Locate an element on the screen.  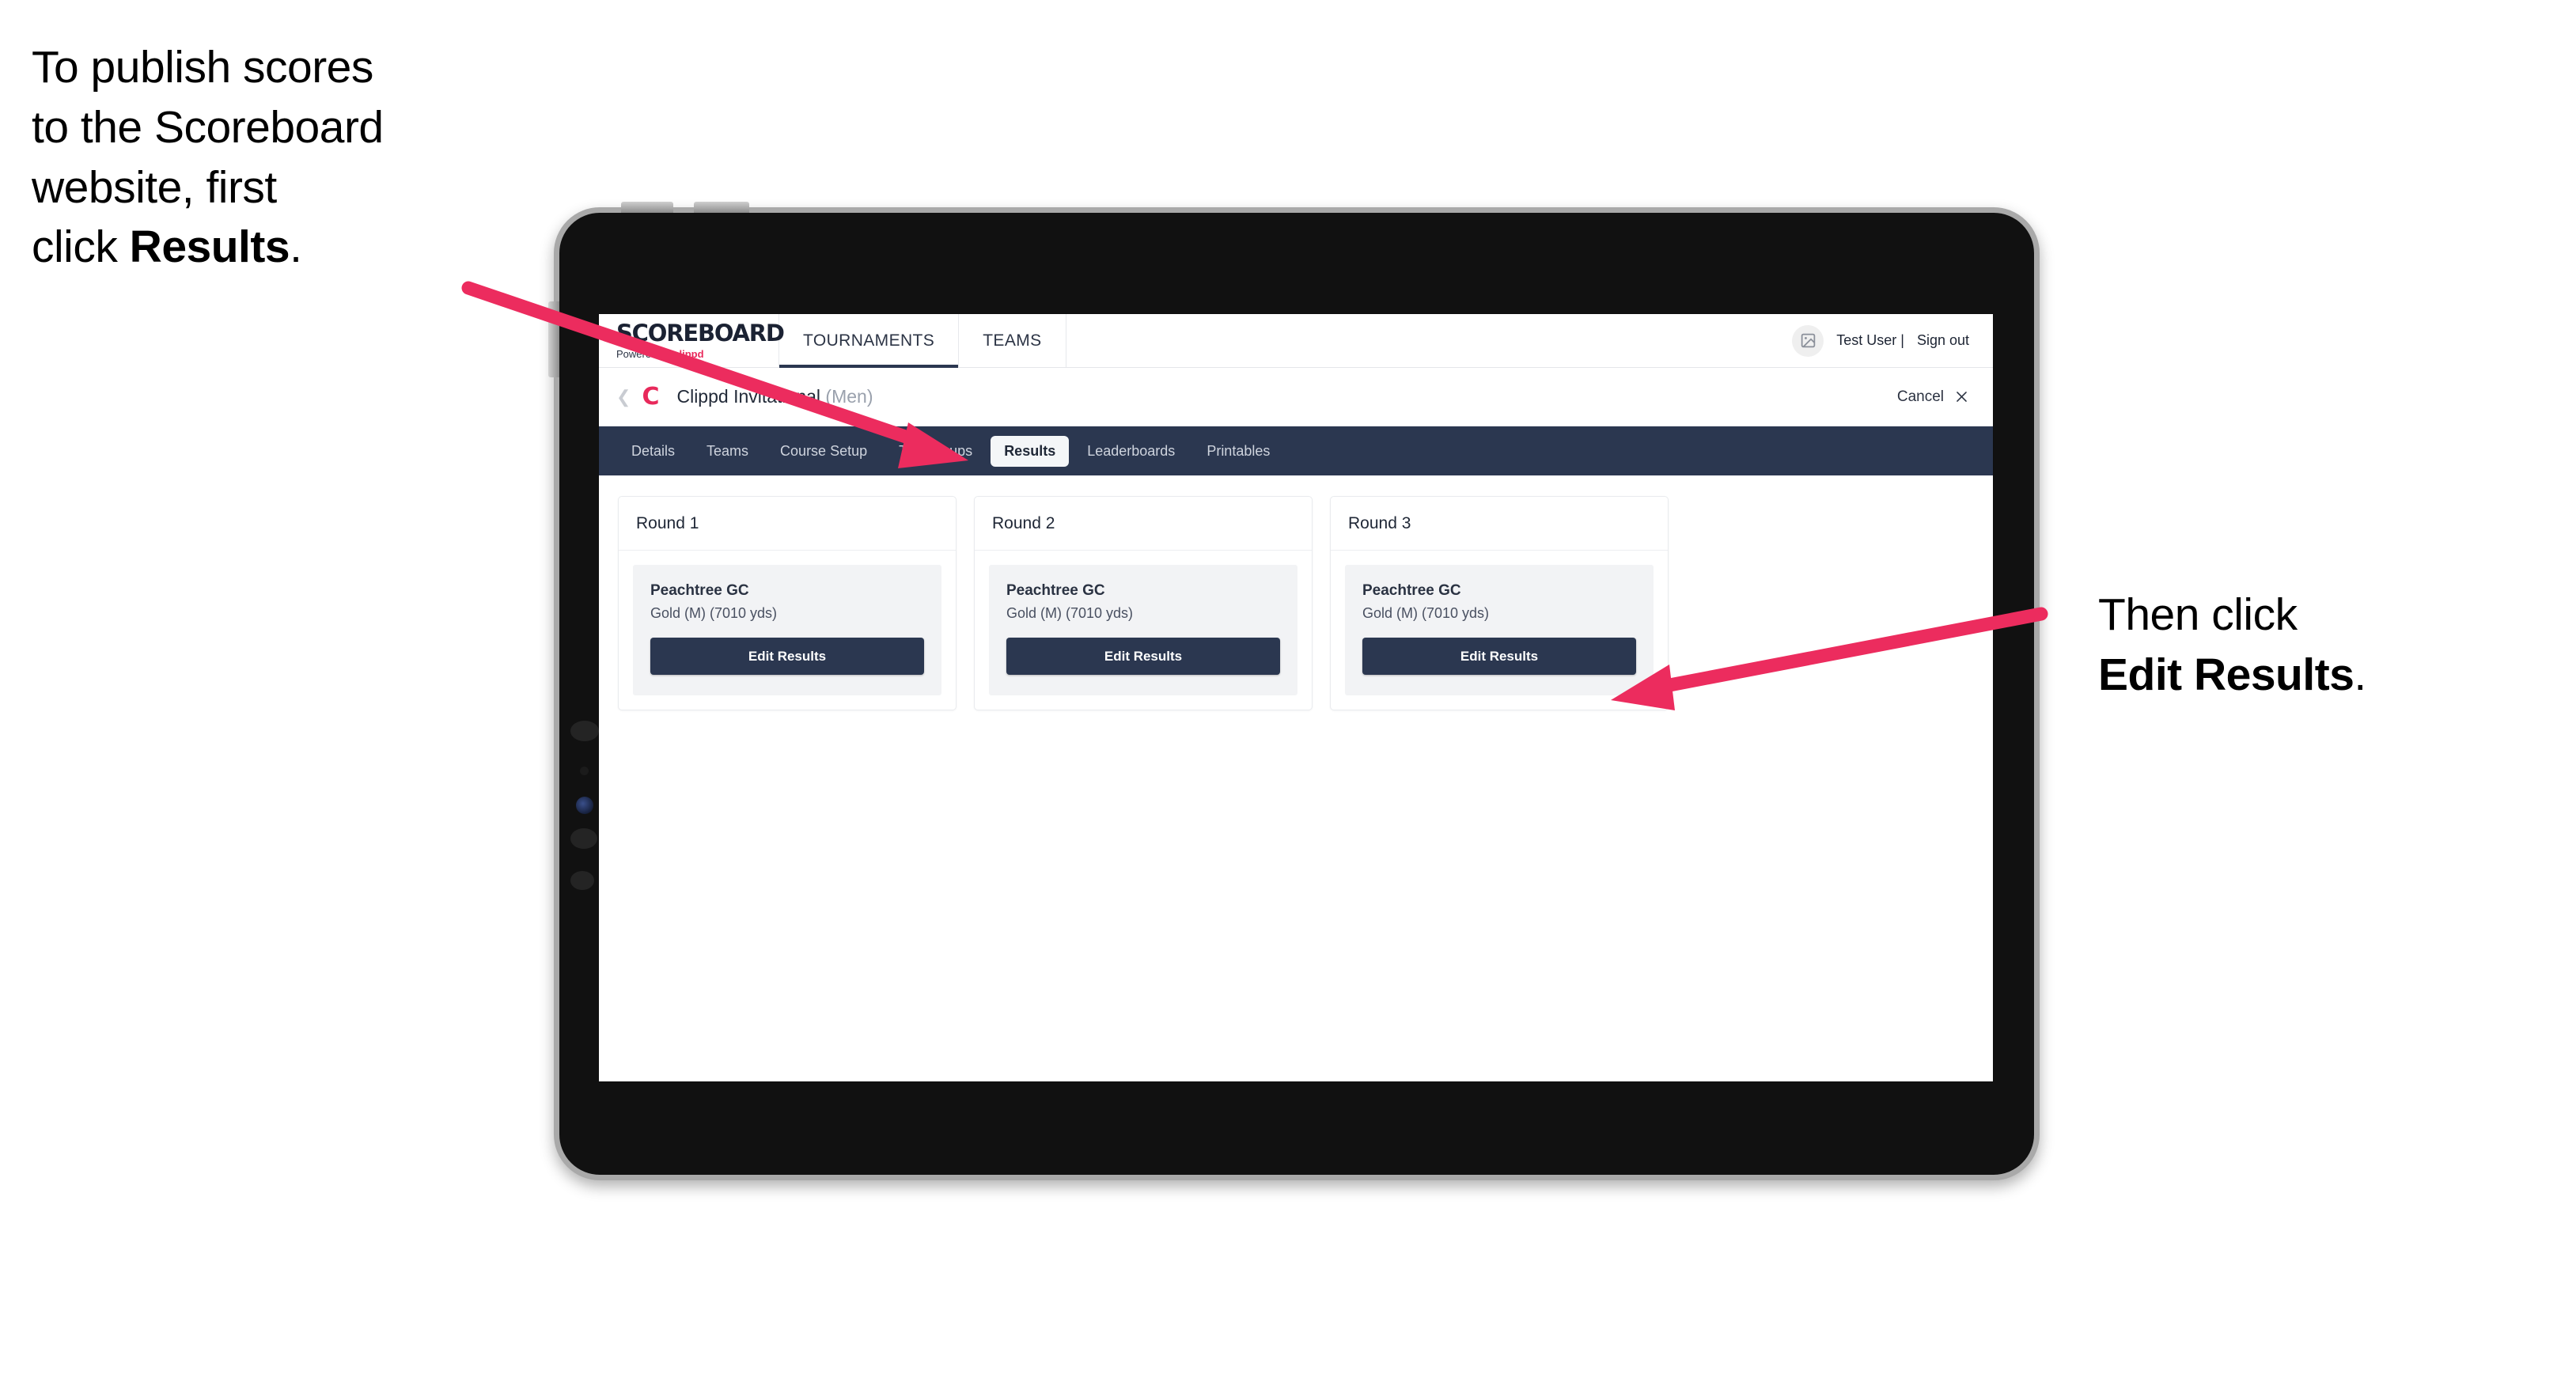
round-title: Round 1 is located at coordinates (787, 524).